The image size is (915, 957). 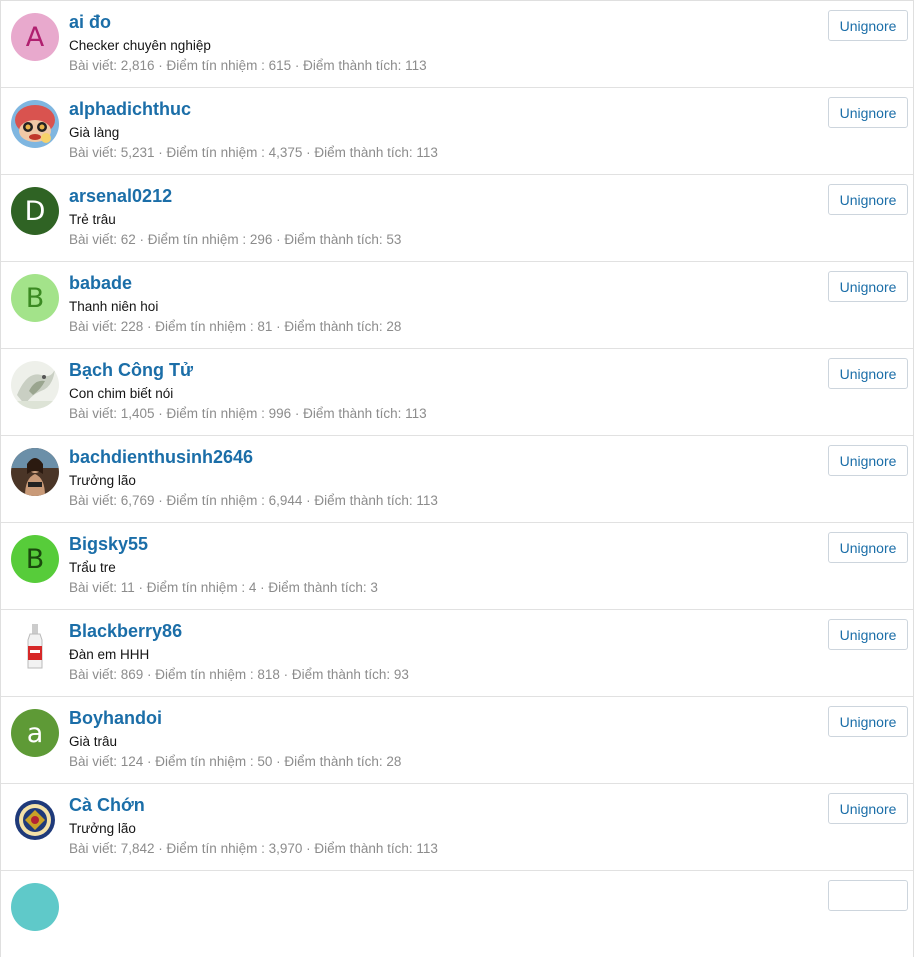 I want to click on person-photo-avatar, so click(x=35, y=472).